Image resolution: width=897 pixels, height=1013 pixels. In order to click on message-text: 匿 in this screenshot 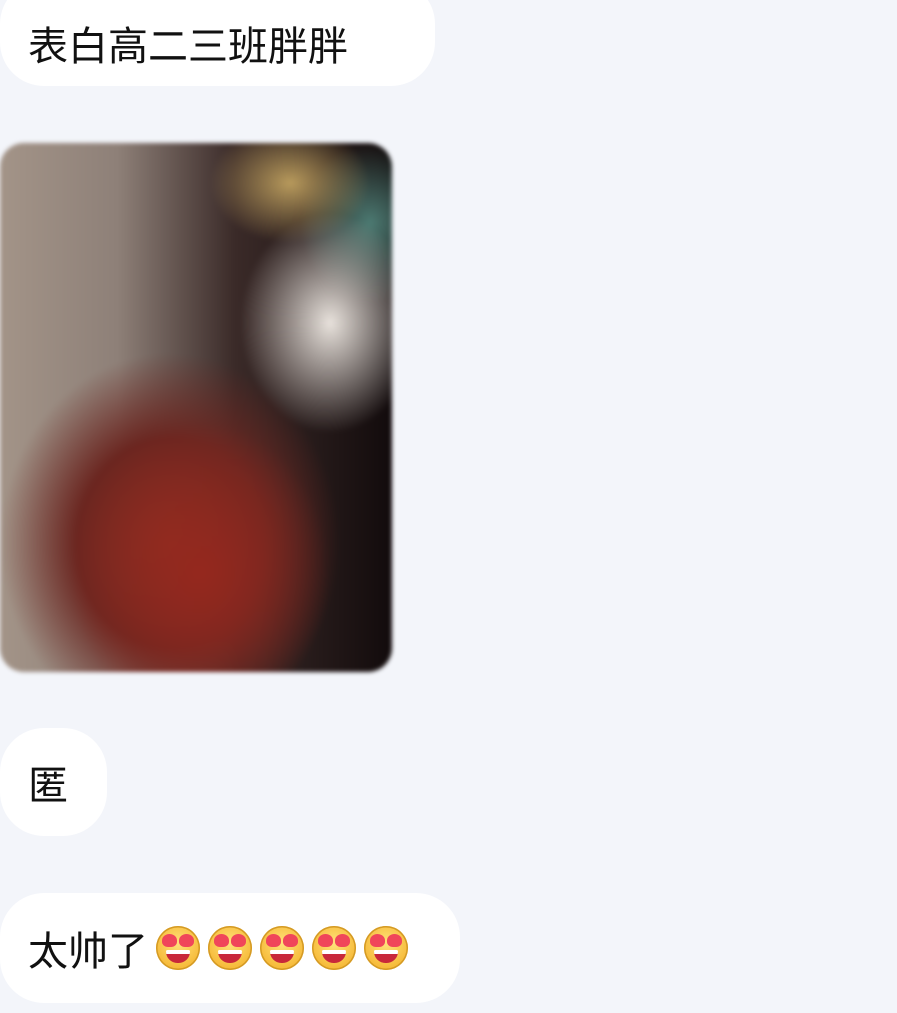, I will do `click(48, 786)`.